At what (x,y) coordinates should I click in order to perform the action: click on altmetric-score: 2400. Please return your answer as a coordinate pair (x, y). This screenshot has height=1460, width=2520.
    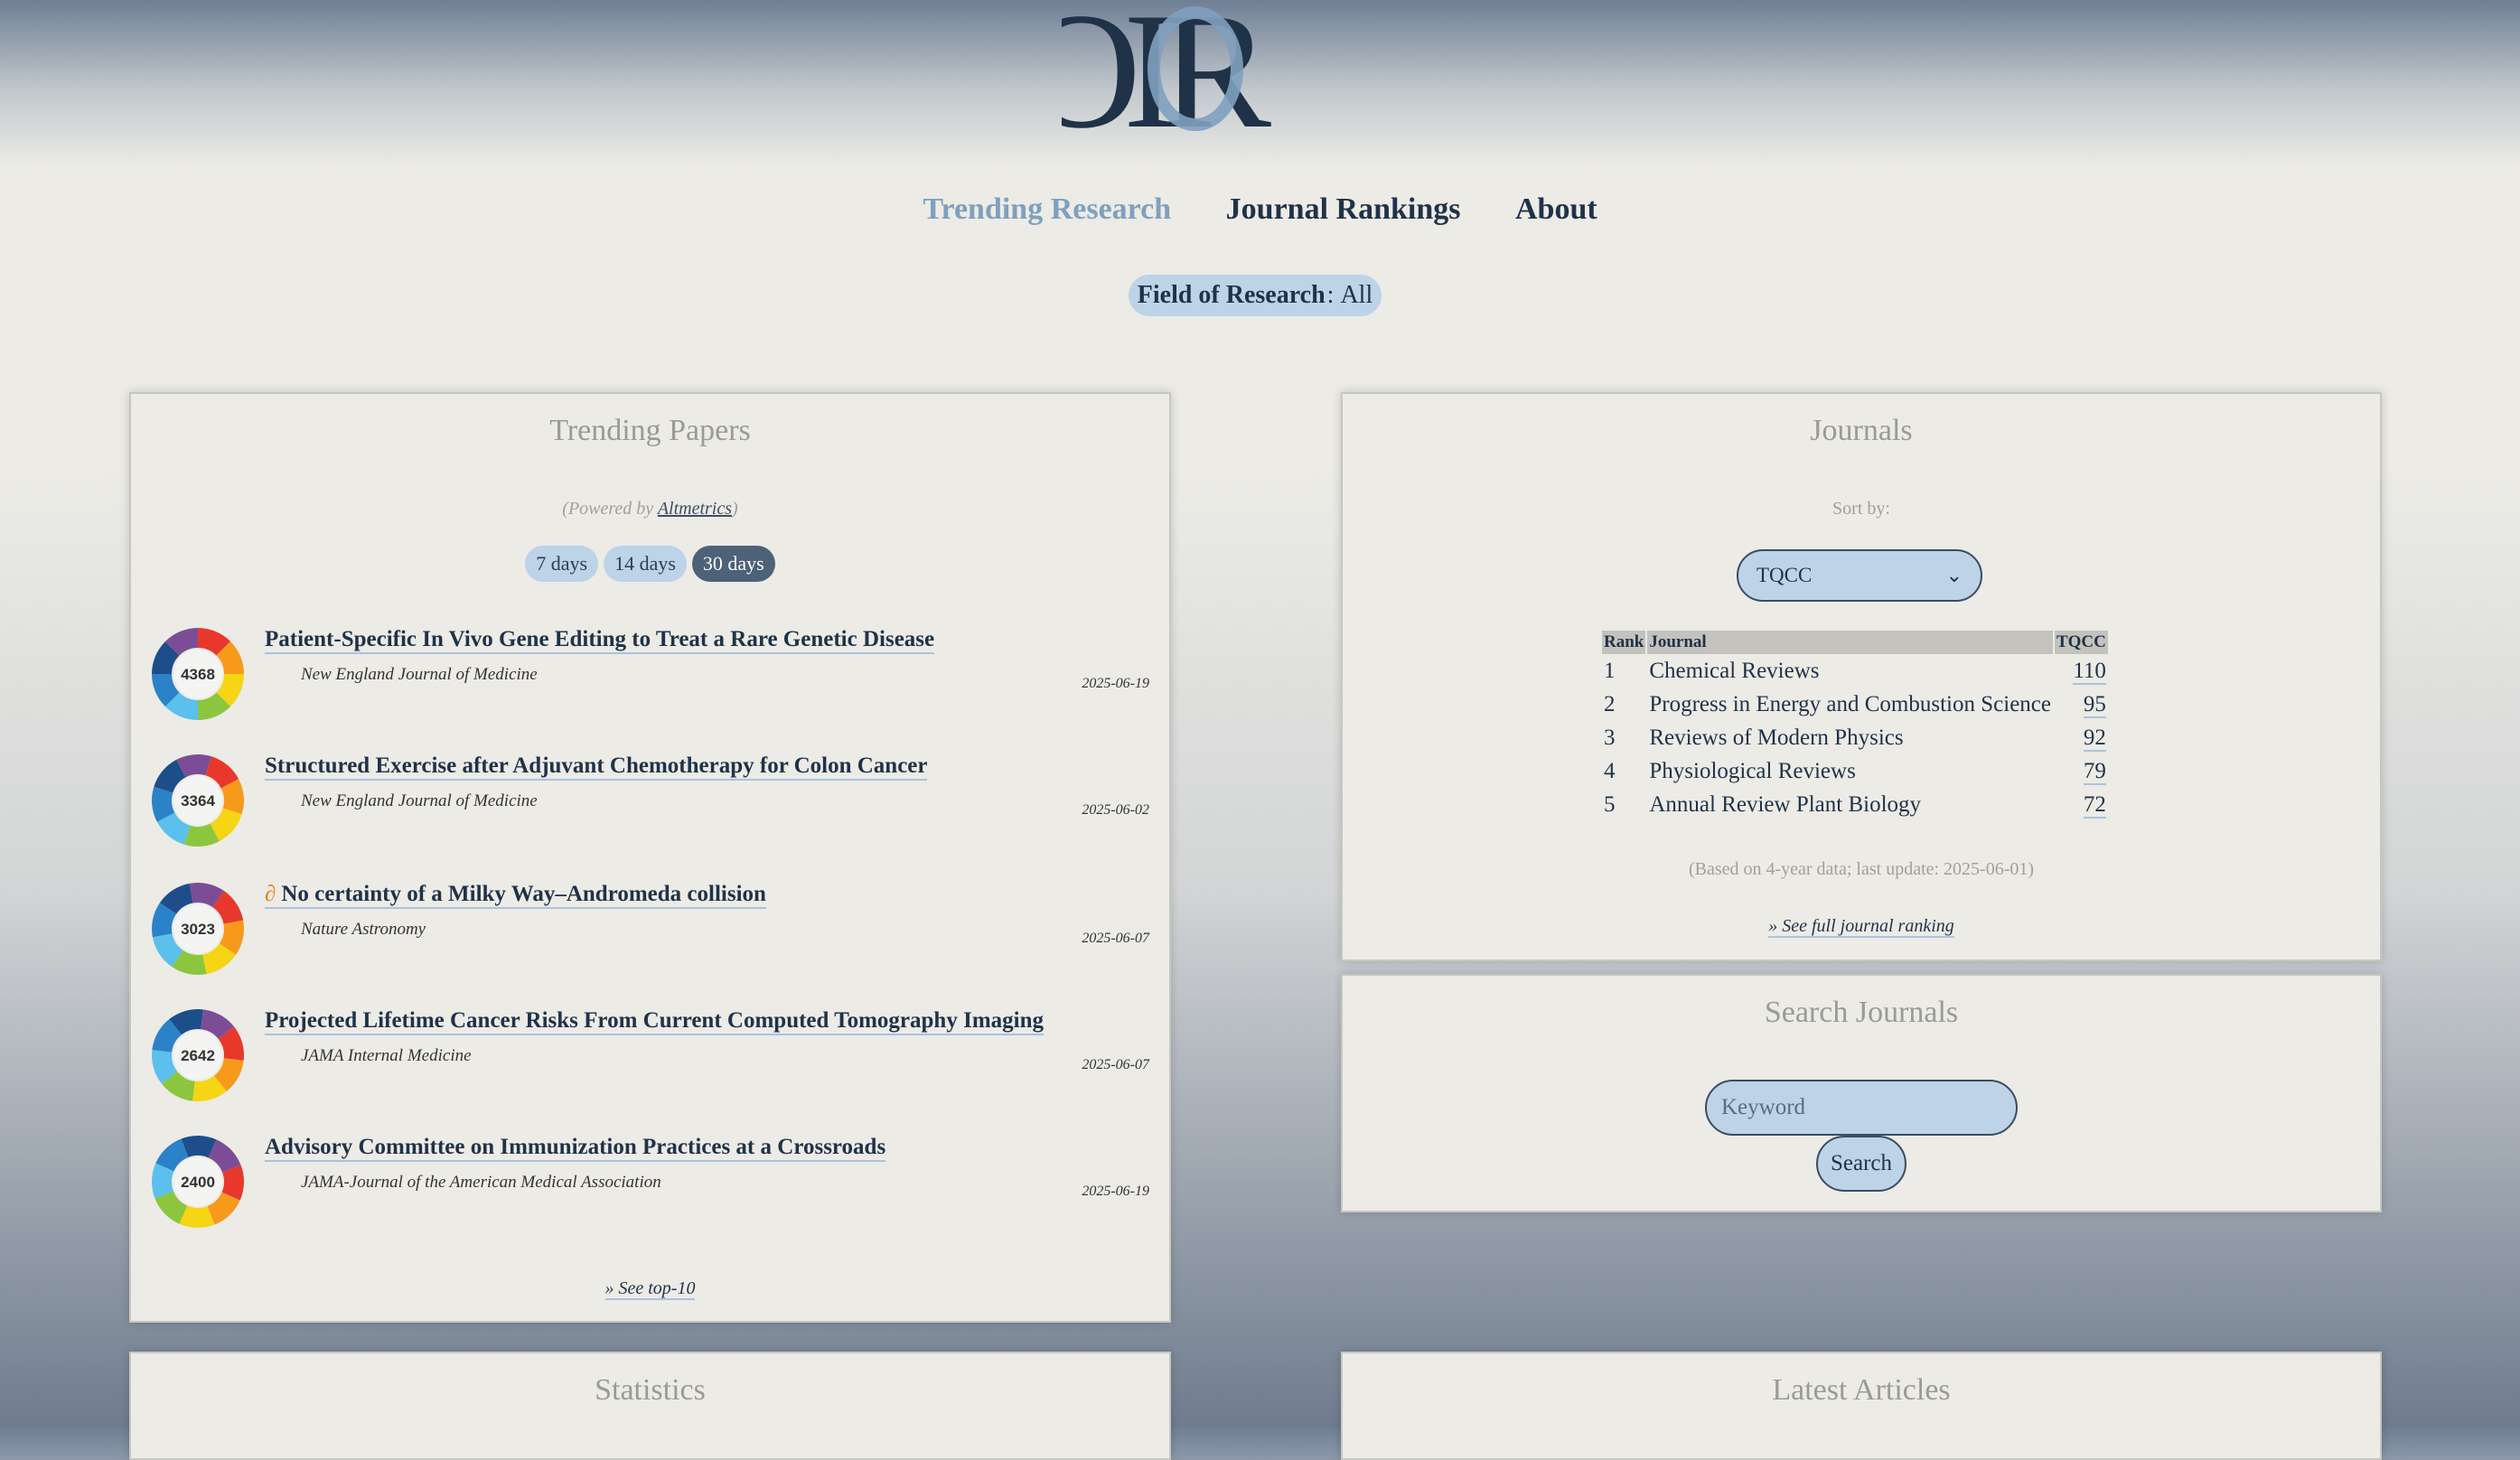
    Looking at the image, I should click on (198, 1182).